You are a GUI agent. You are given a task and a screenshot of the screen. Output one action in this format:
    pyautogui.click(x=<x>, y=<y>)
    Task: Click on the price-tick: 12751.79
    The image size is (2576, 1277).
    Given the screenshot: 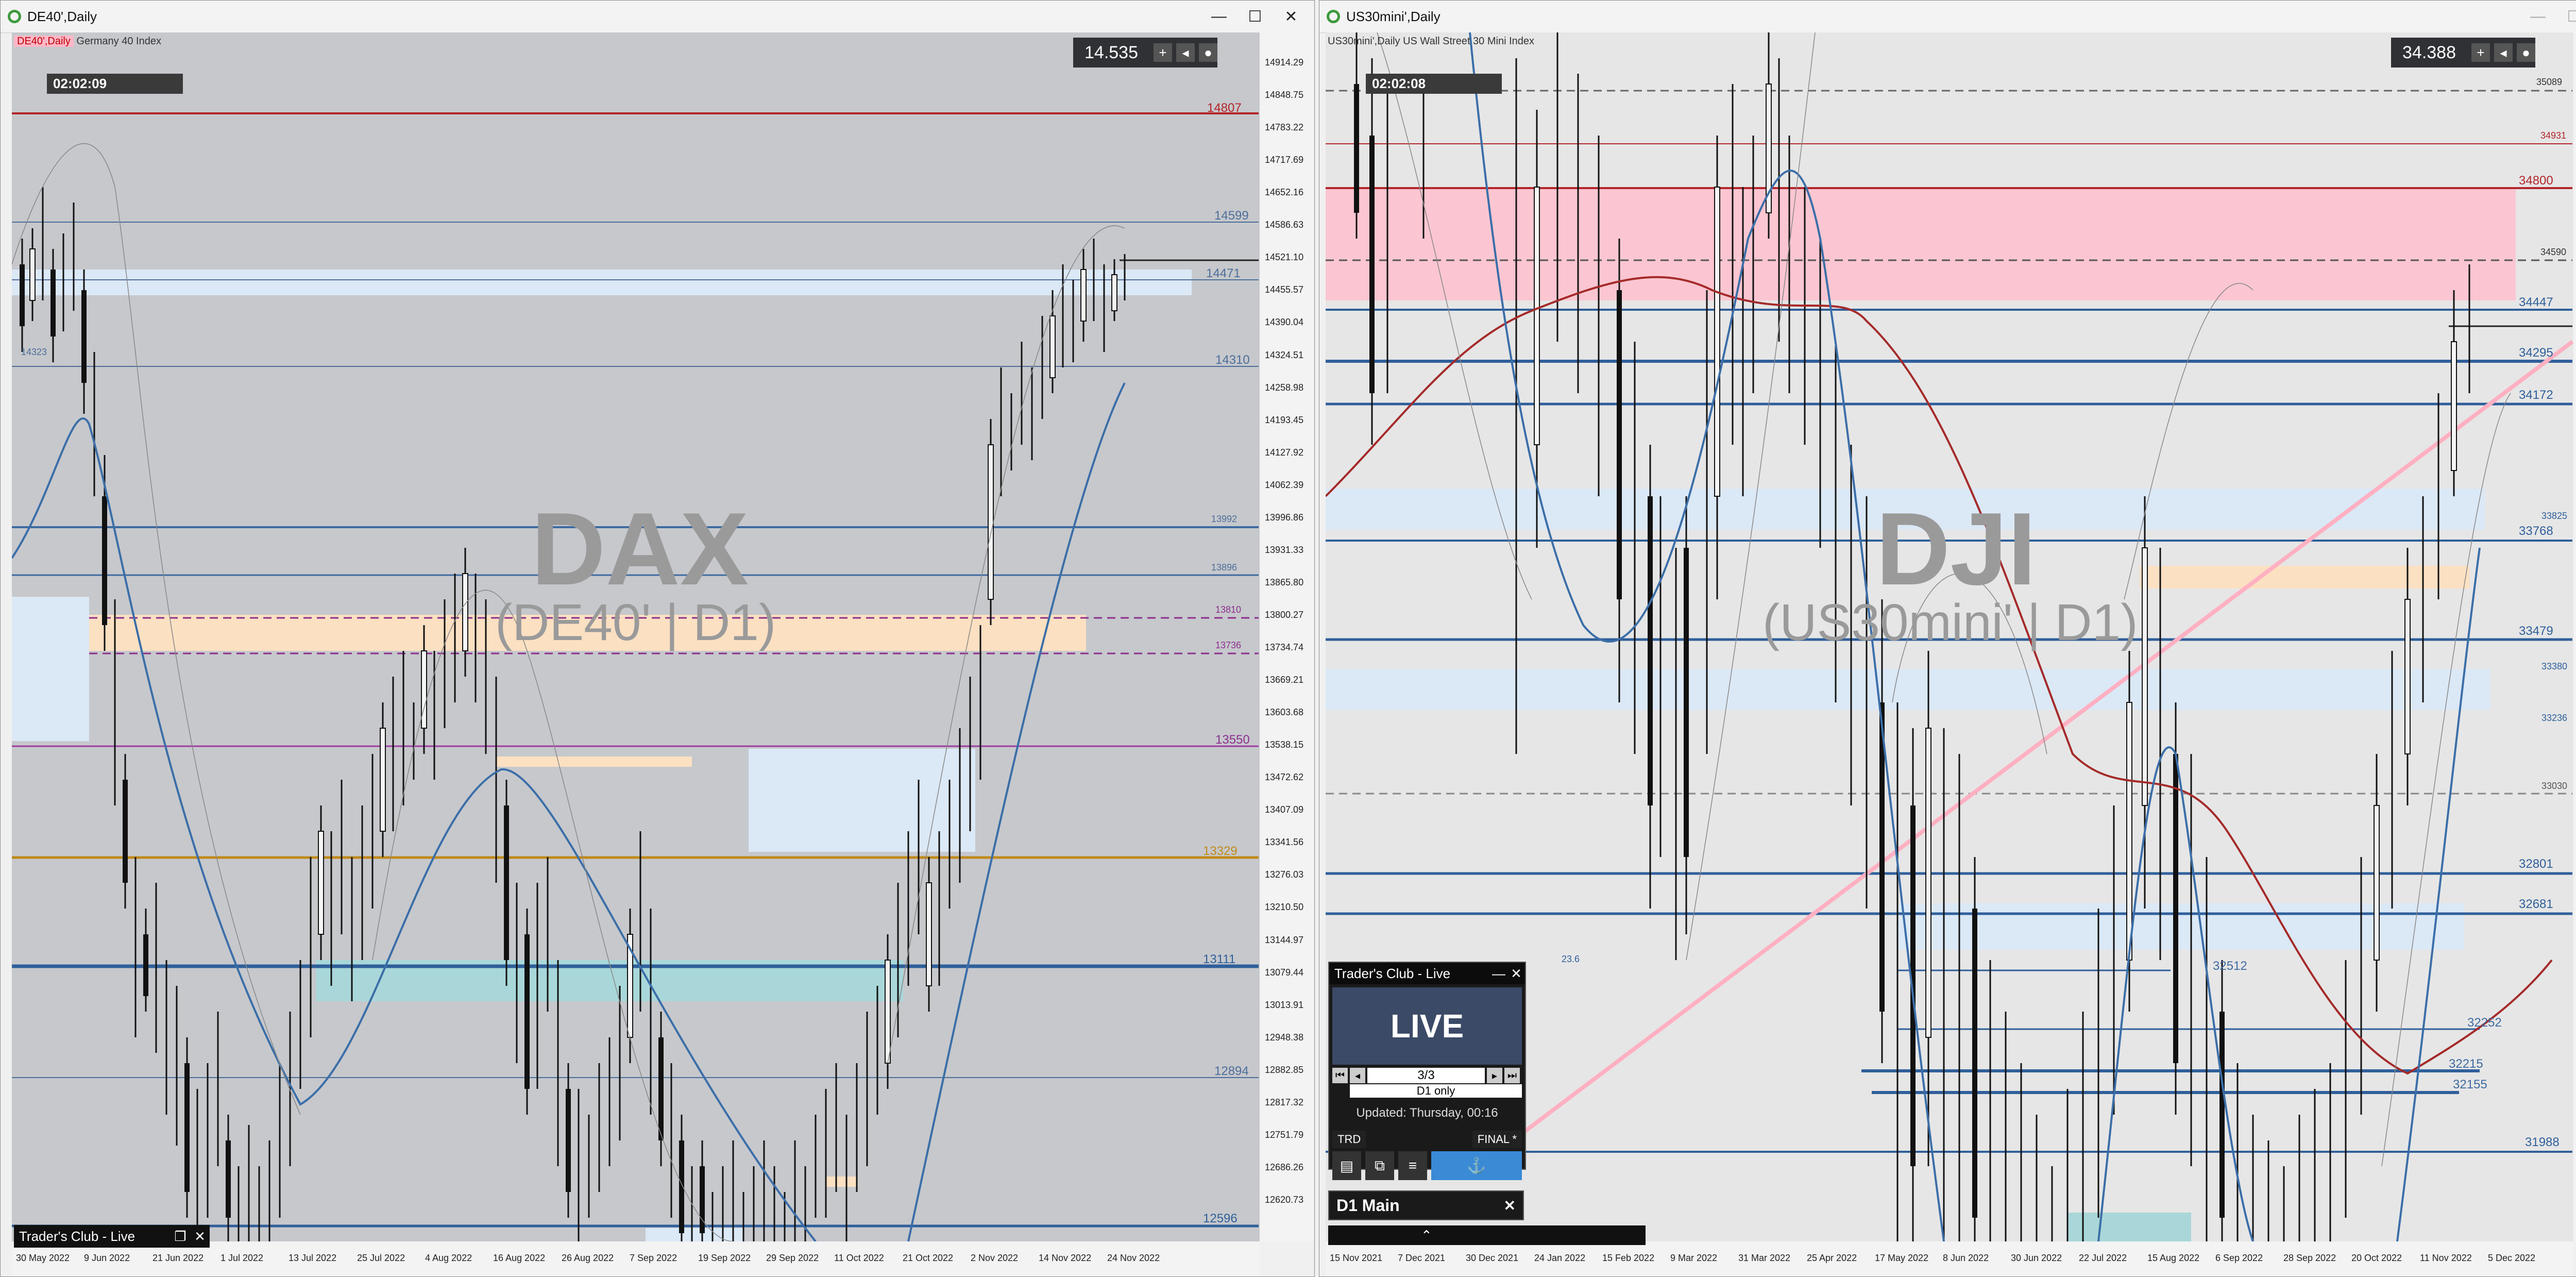 What is the action you would take?
    pyautogui.click(x=1284, y=1135)
    